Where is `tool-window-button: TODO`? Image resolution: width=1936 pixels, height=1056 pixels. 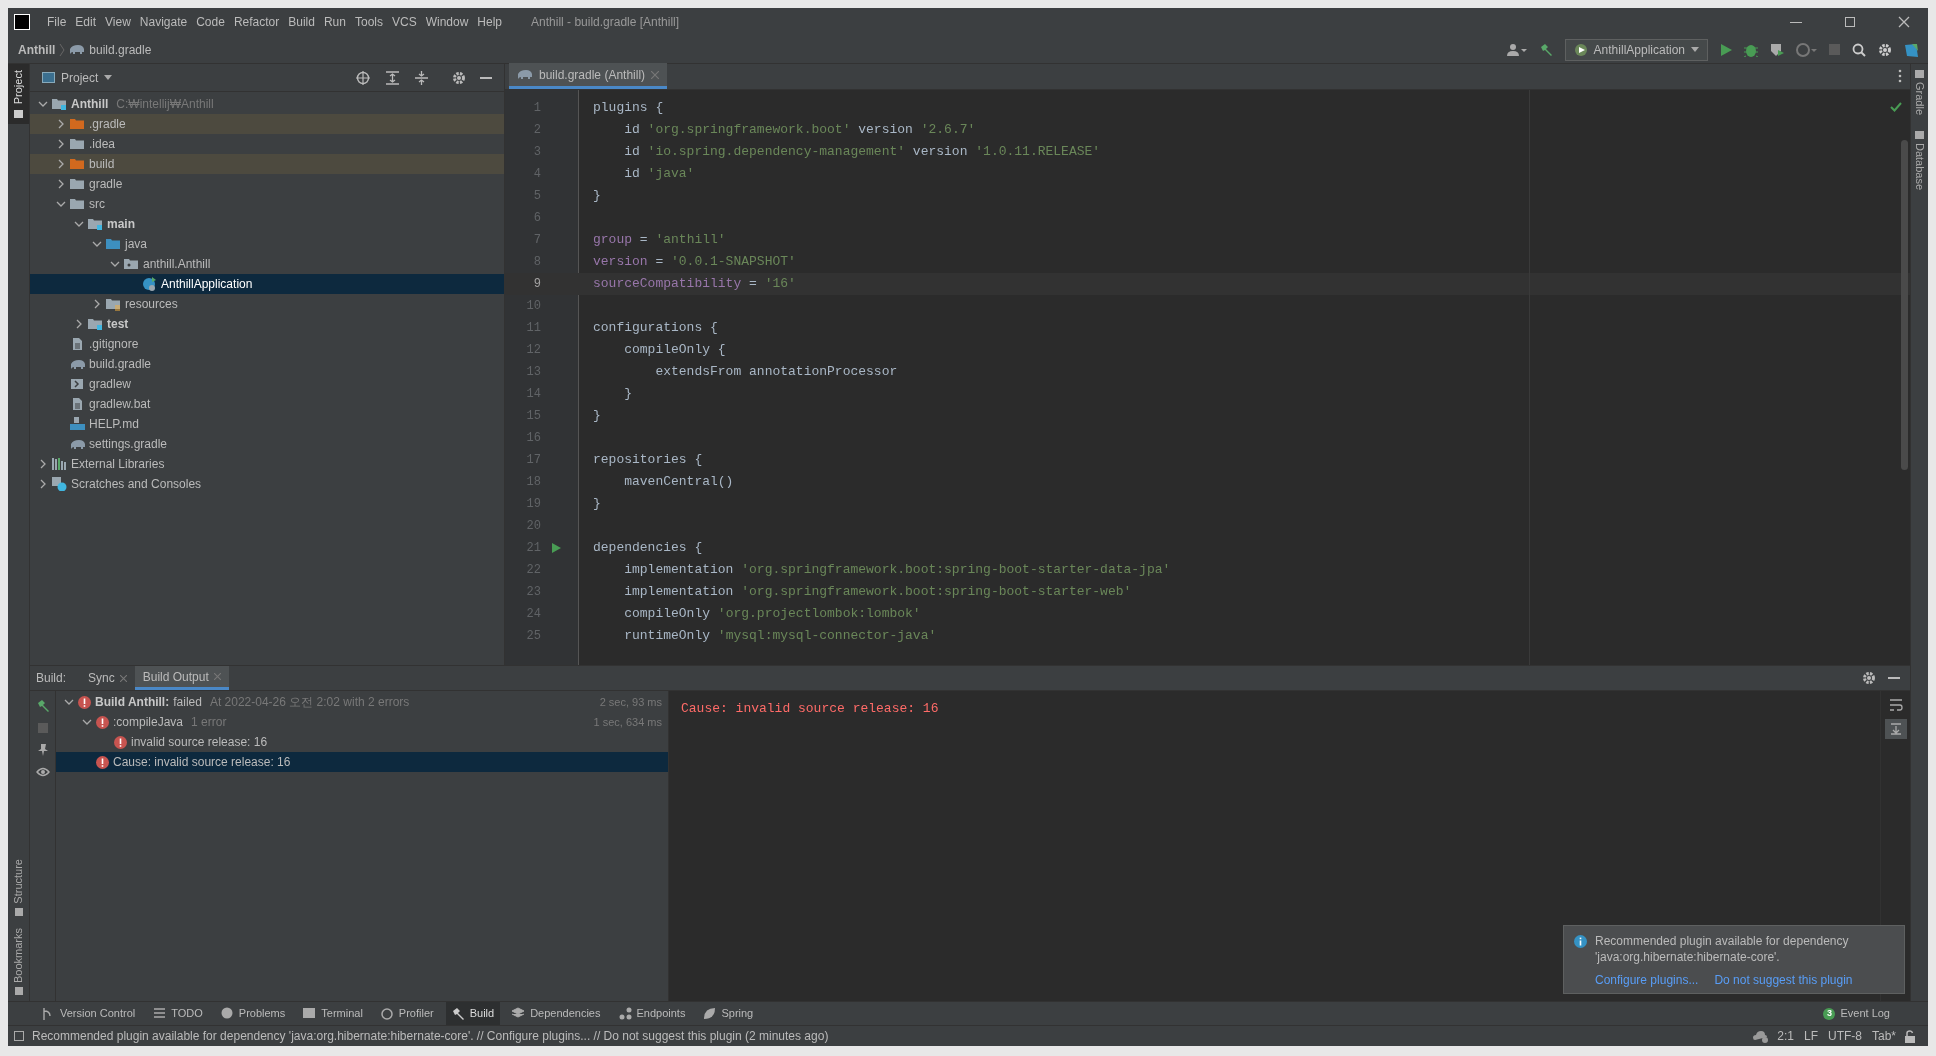
tool-window-button: TODO is located at coordinates (178, 1013).